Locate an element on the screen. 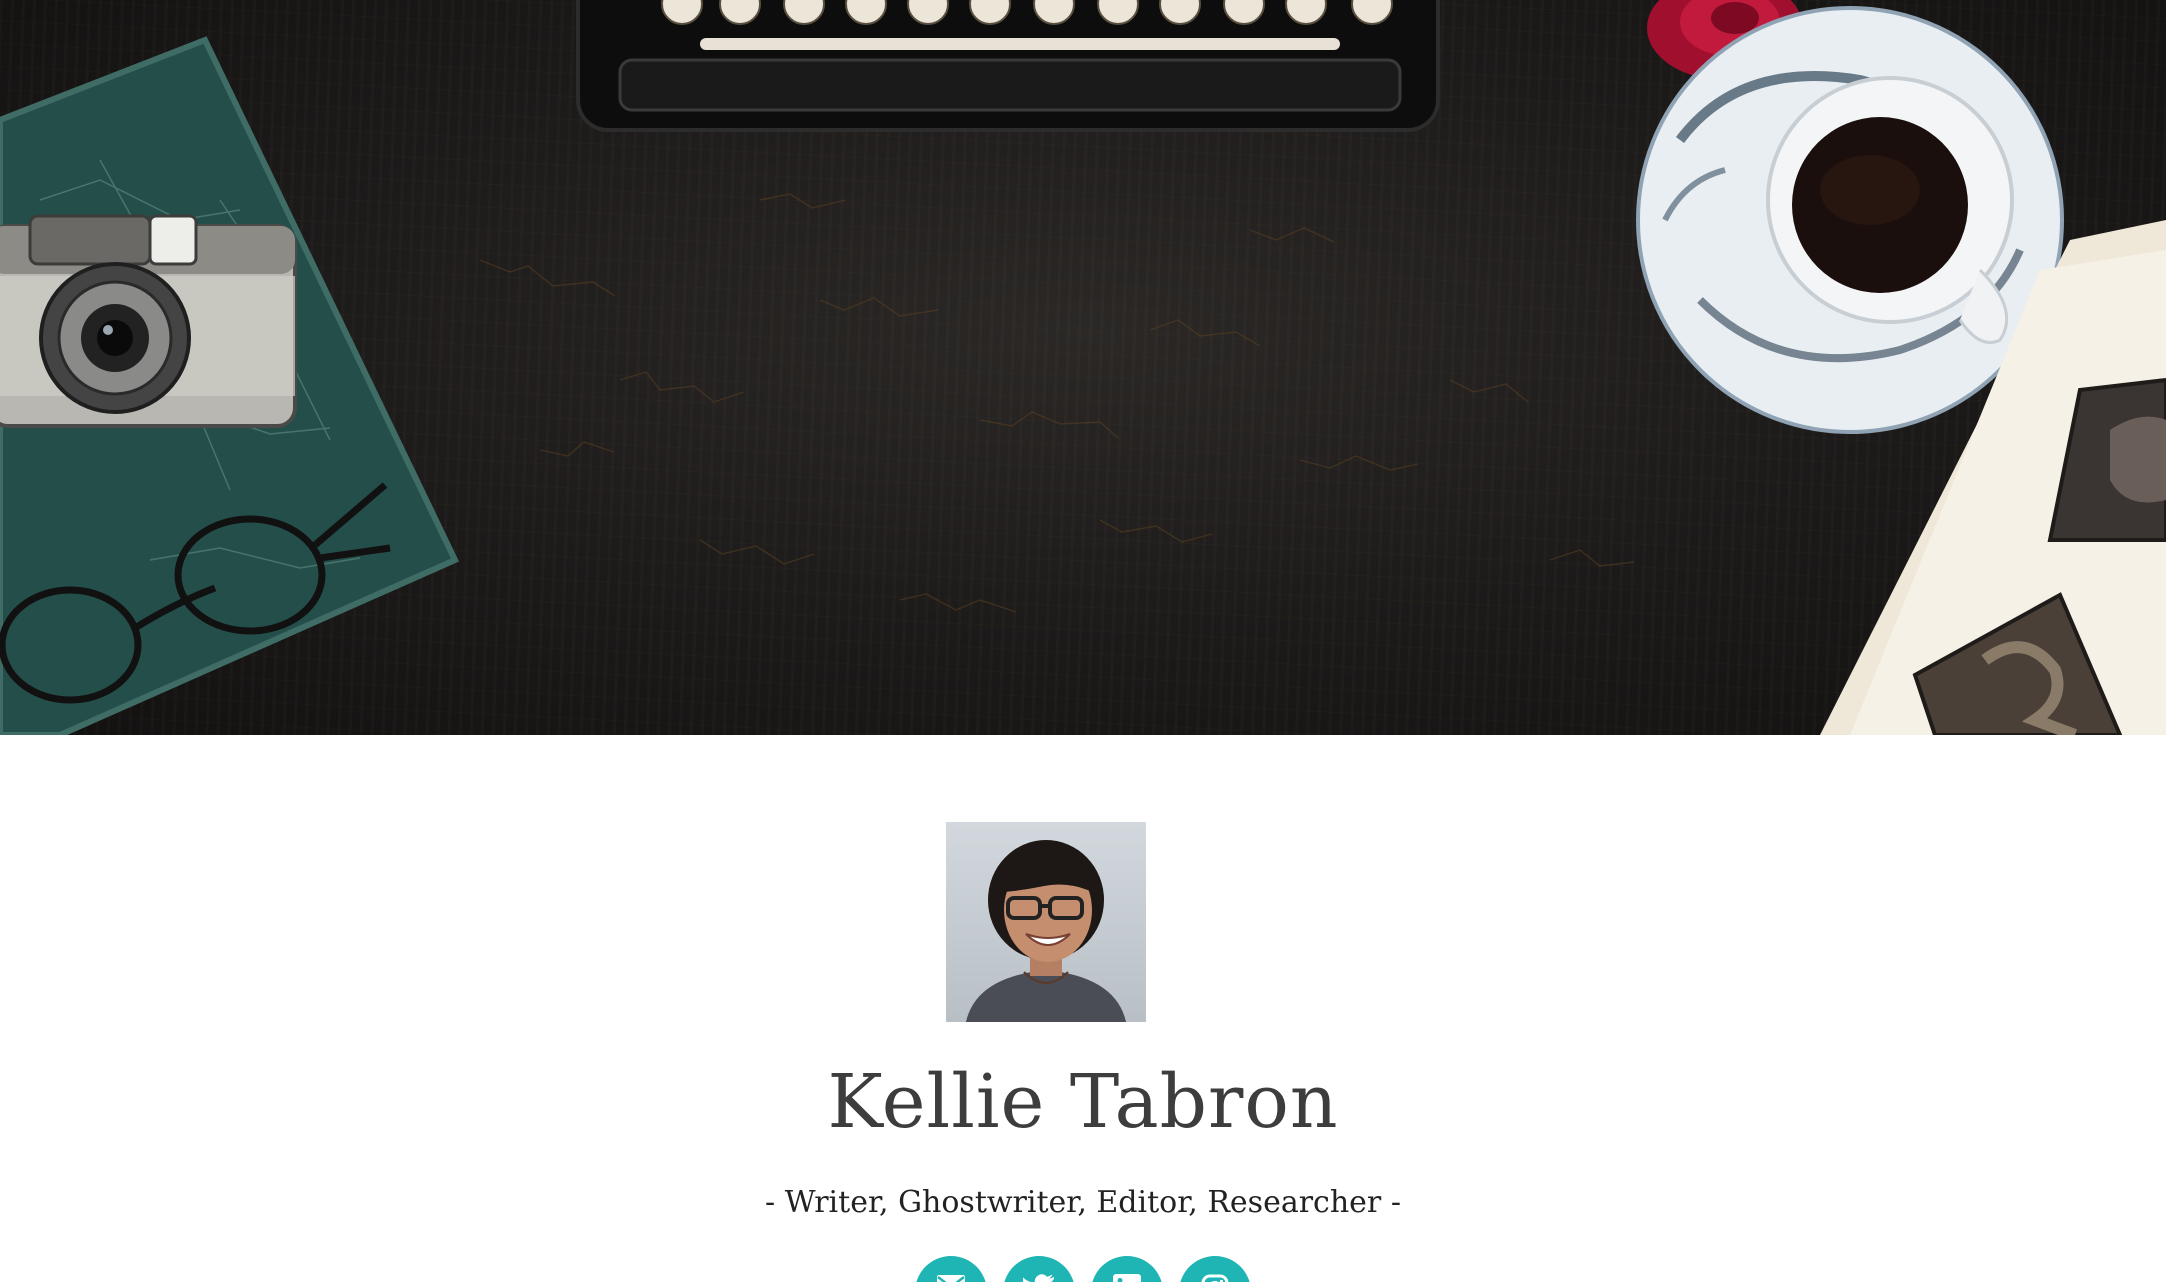 The image size is (2166, 1282). typewriter-icon is located at coordinates (1008, 66).